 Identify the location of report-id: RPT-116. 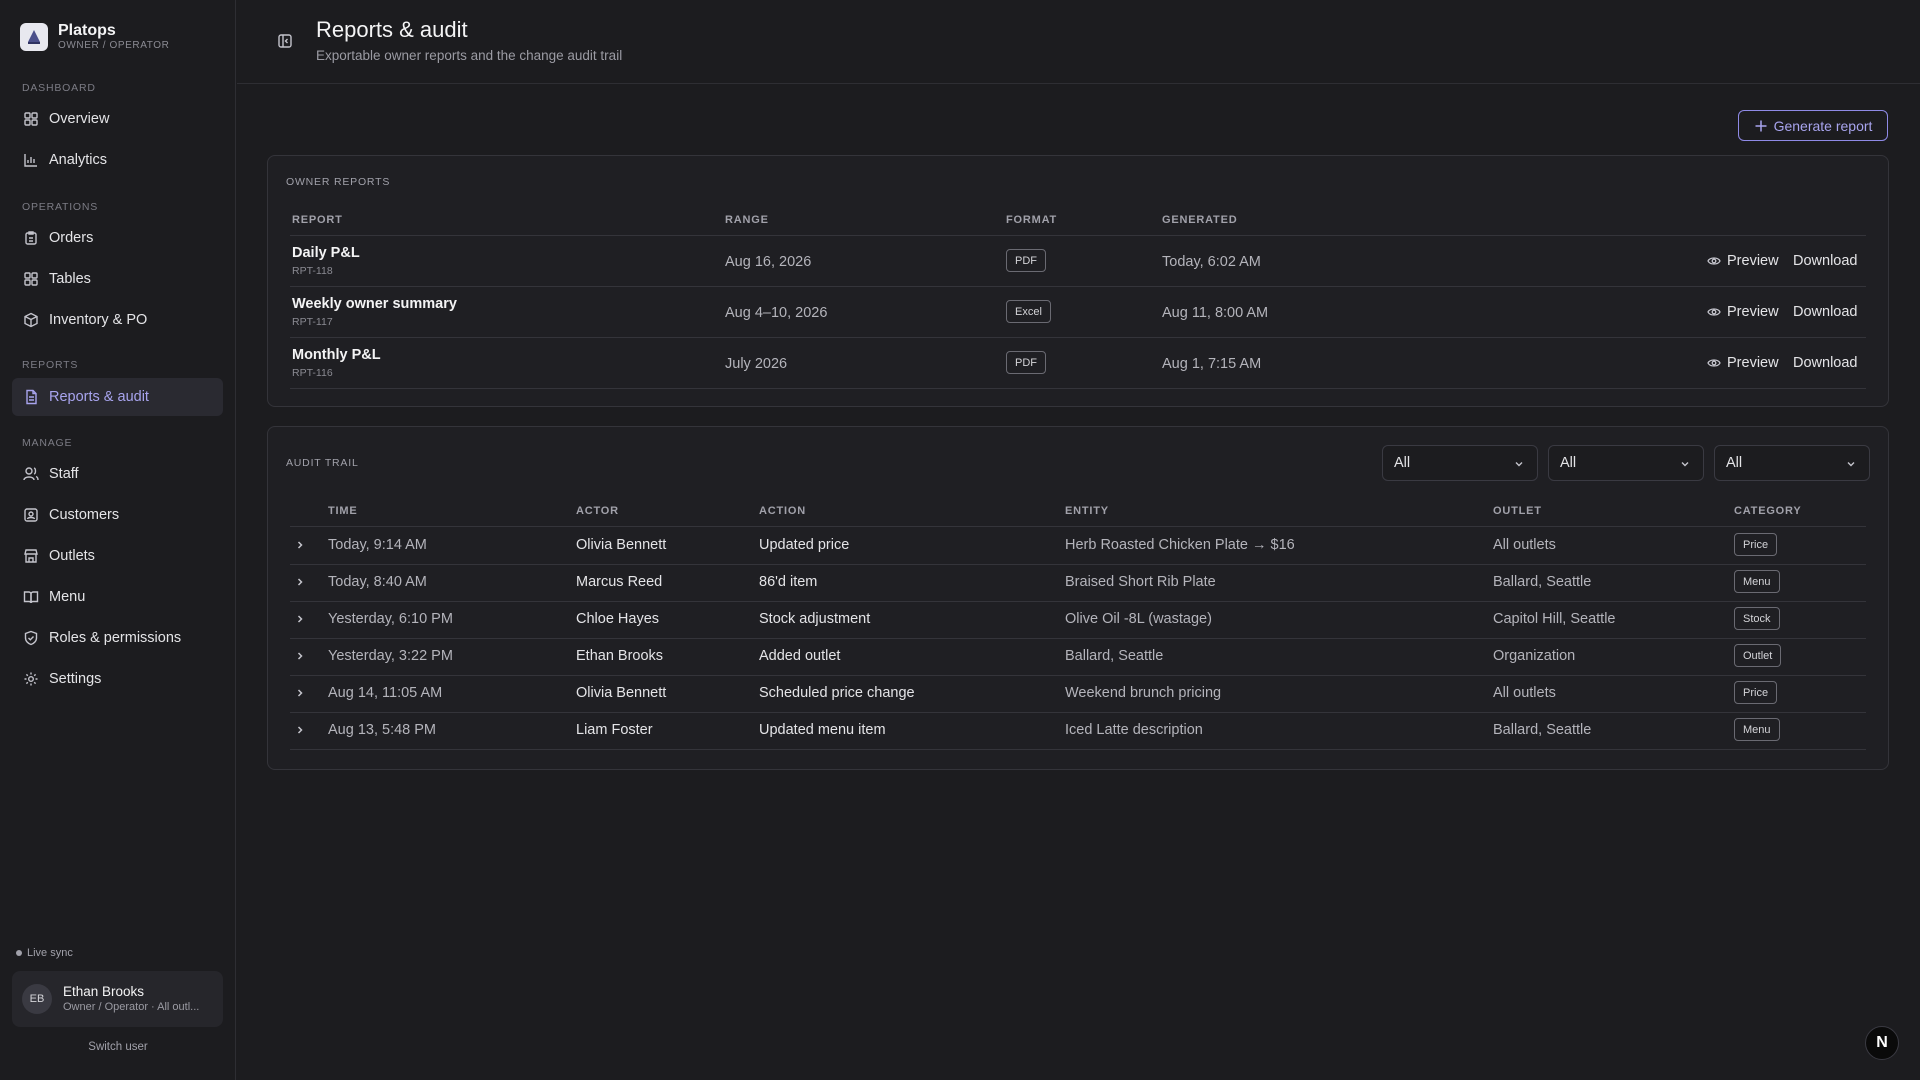
(312, 373).